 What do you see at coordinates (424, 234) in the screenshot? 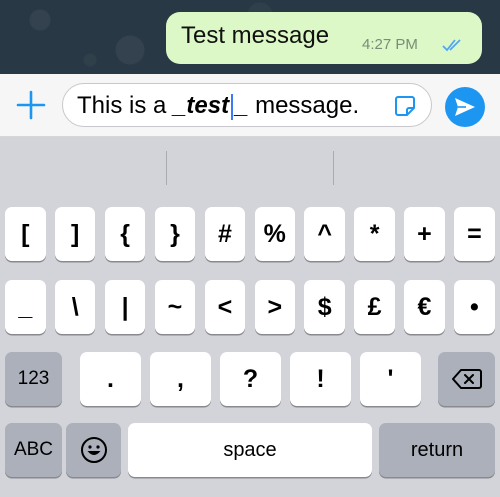
I see `symbol-key: +` at bounding box center [424, 234].